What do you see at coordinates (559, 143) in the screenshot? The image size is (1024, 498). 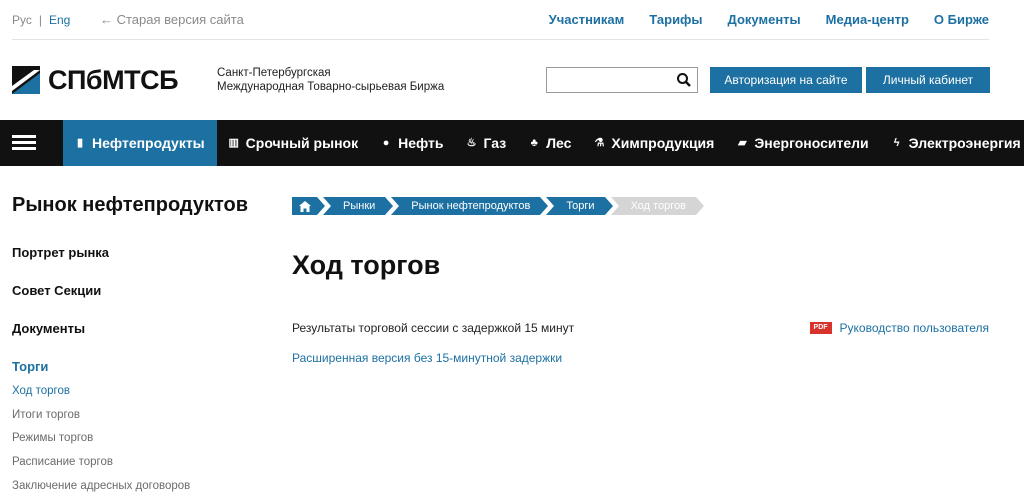 I see `nav-item-label: Лес` at bounding box center [559, 143].